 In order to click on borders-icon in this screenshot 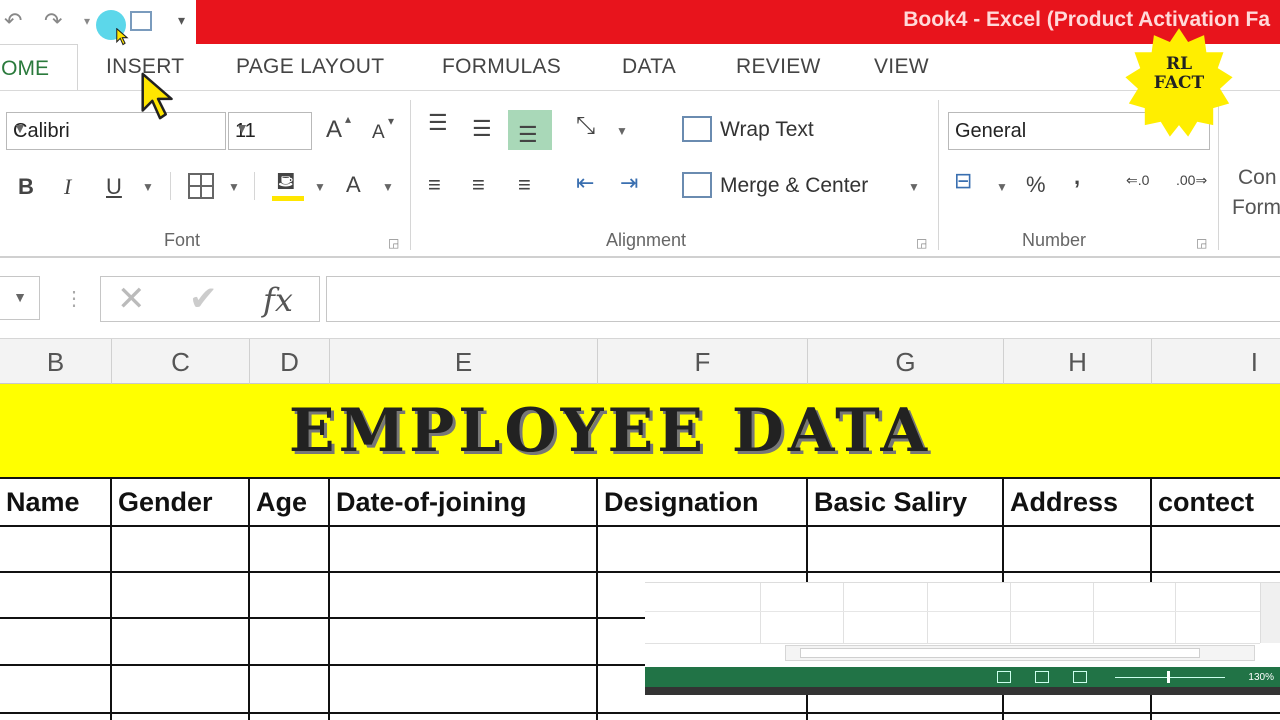, I will do `click(201, 186)`.